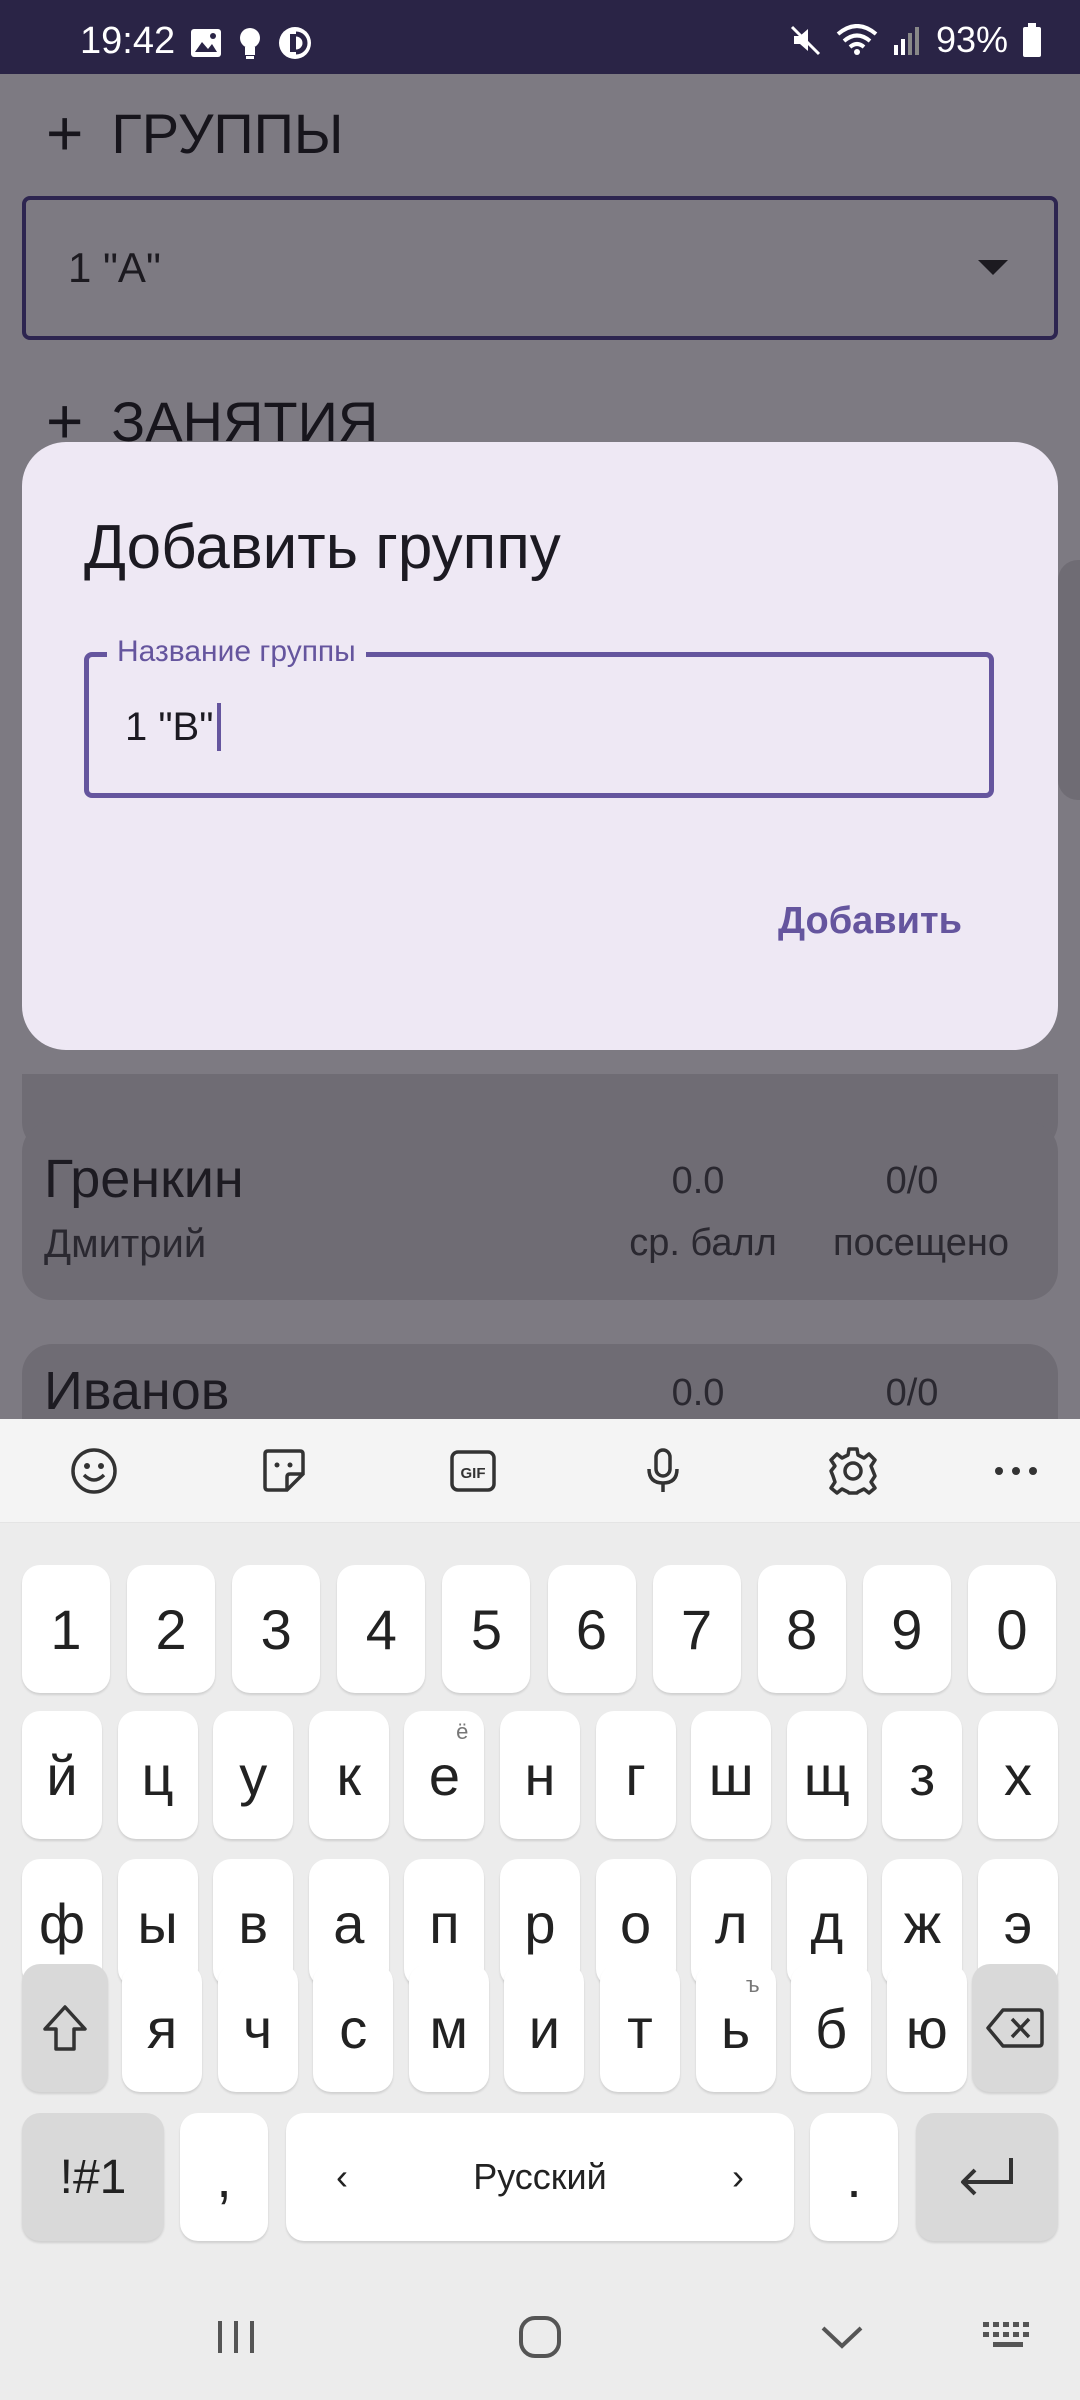  What do you see at coordinates (224, 2177) in the screenshot?
I see `comma-key: ,` at bounding box center [224, 2177].